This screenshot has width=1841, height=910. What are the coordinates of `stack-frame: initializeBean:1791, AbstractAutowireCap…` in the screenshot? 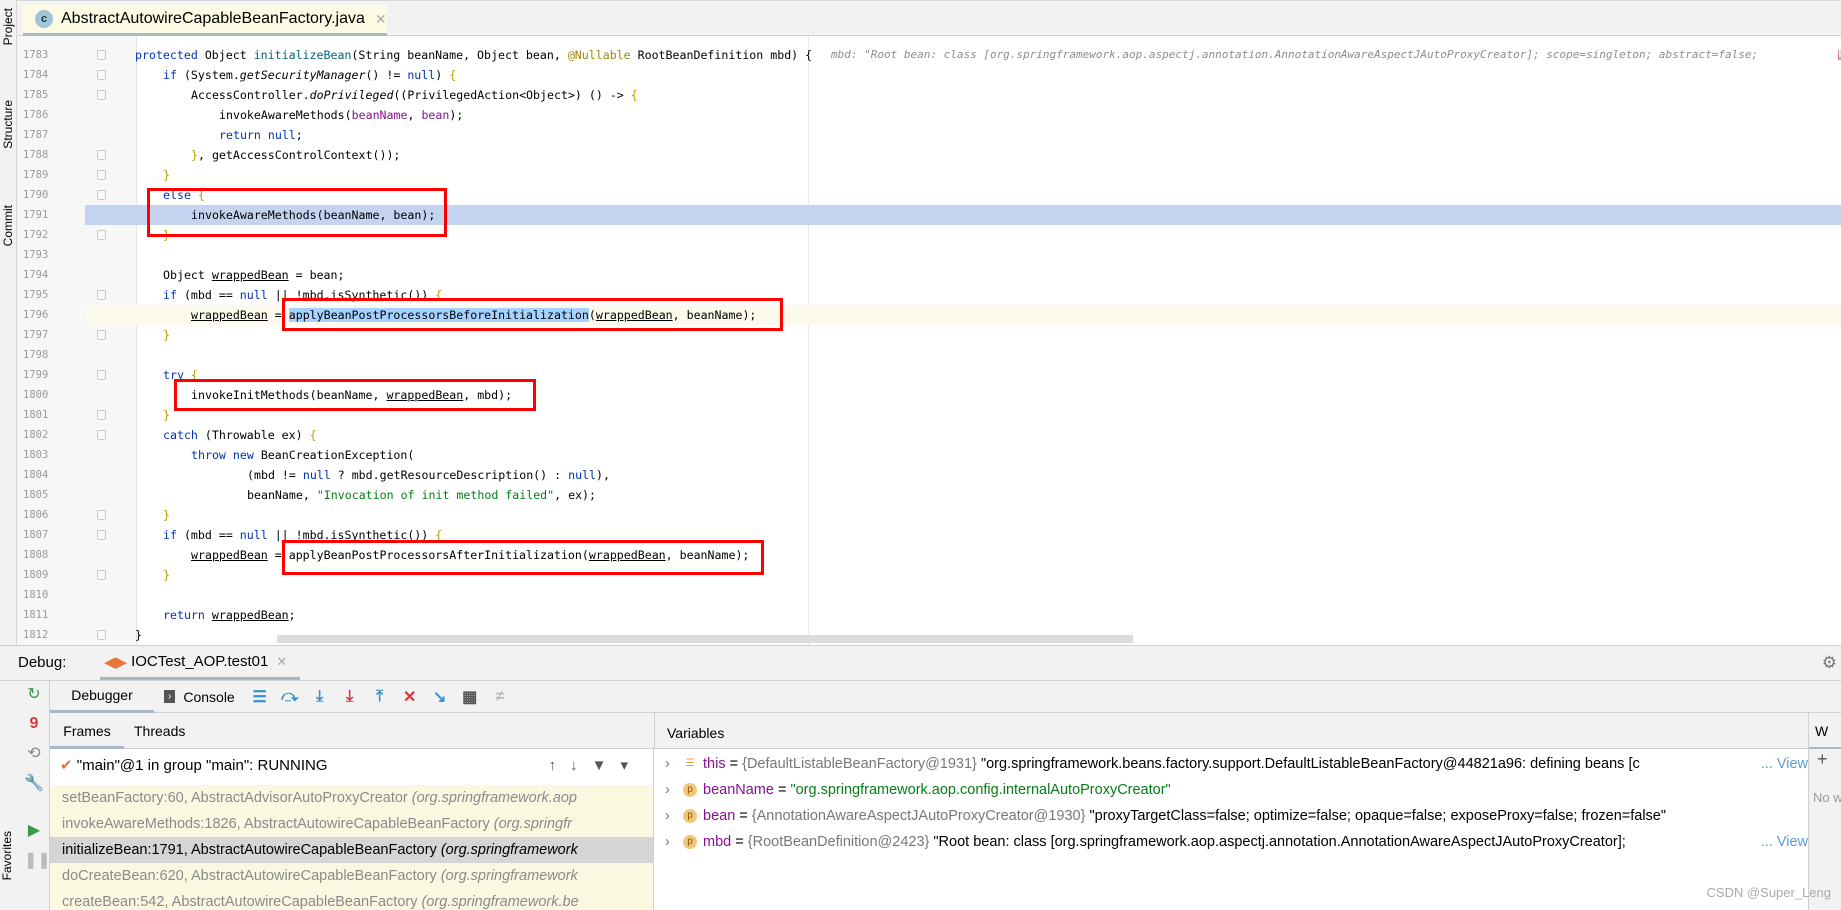 It's located at (351, 850).